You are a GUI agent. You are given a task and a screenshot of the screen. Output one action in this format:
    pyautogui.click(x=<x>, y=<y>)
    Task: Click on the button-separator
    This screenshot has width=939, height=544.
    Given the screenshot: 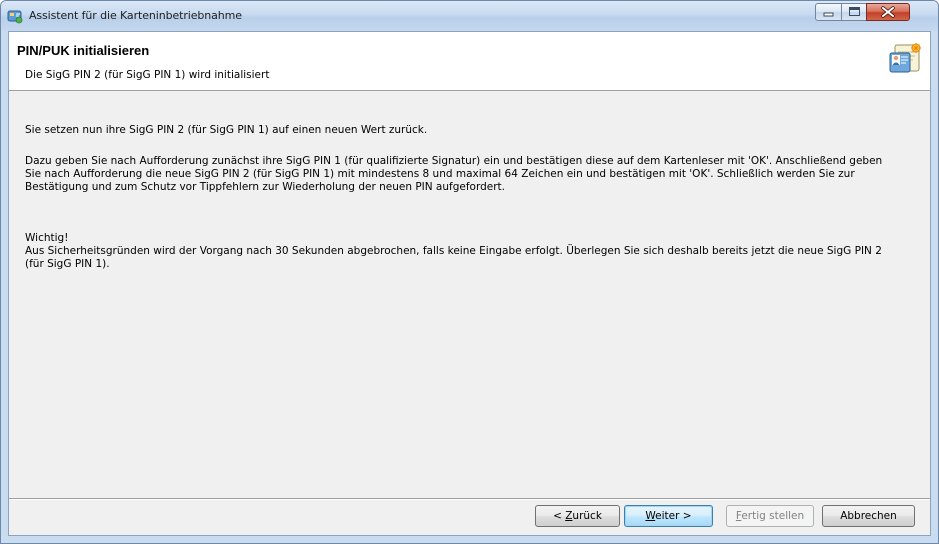 What is the action you would take?
    pyautogui.click(x=469, y=499)
    